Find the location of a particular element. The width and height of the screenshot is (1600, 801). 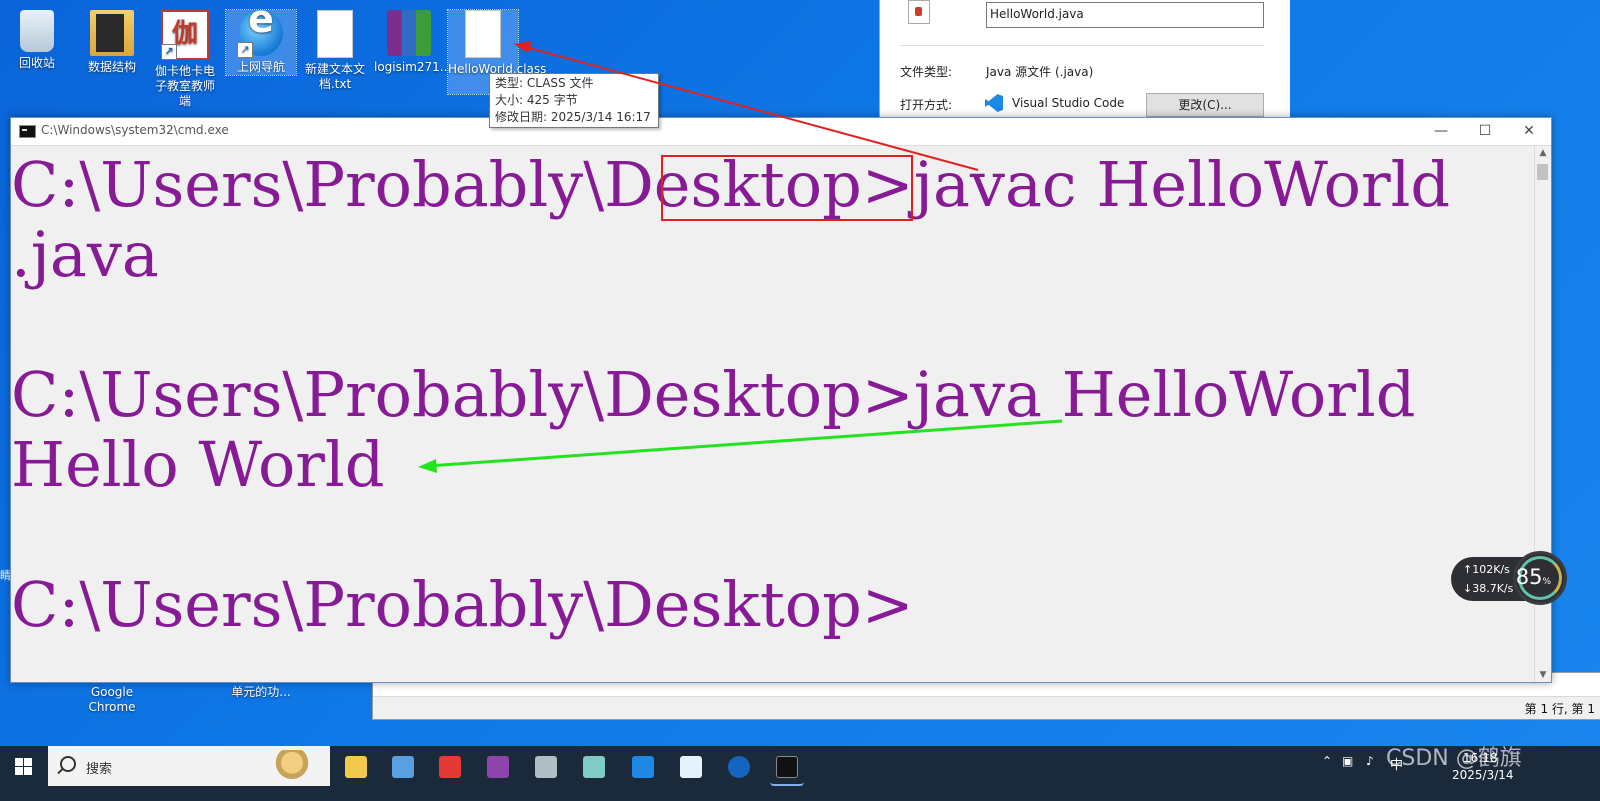

scroll-up-arrow-icon: ▲ is located at coordinates (1543, 153).